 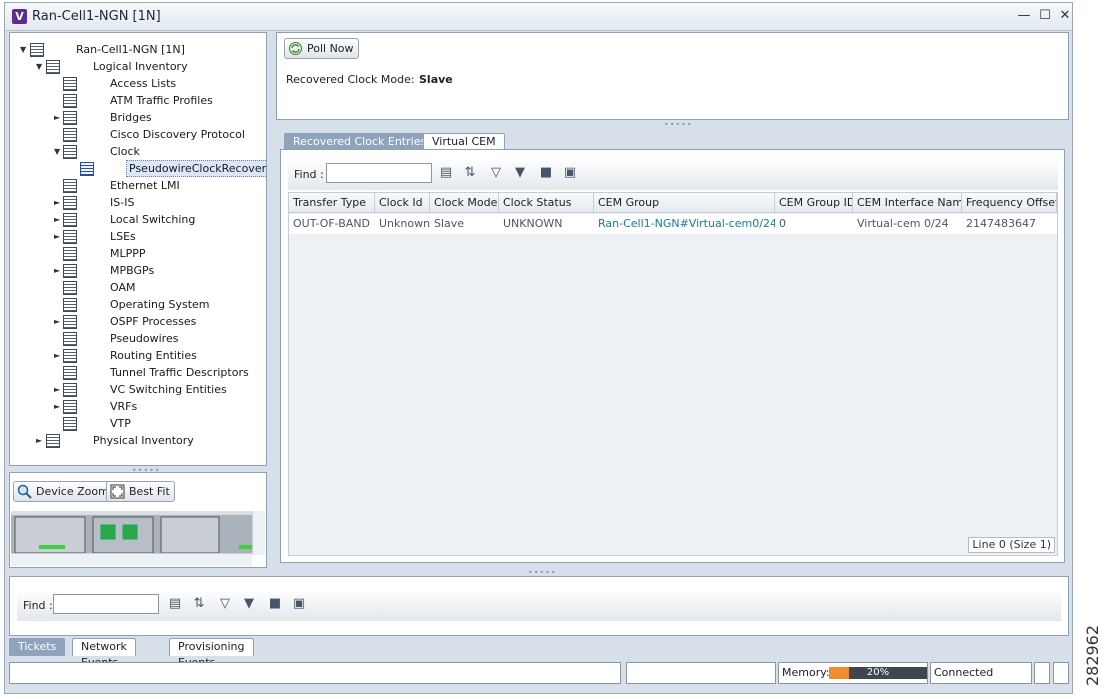 I want to click on tree-item-oam: OAM, so click(x=138, y=287).